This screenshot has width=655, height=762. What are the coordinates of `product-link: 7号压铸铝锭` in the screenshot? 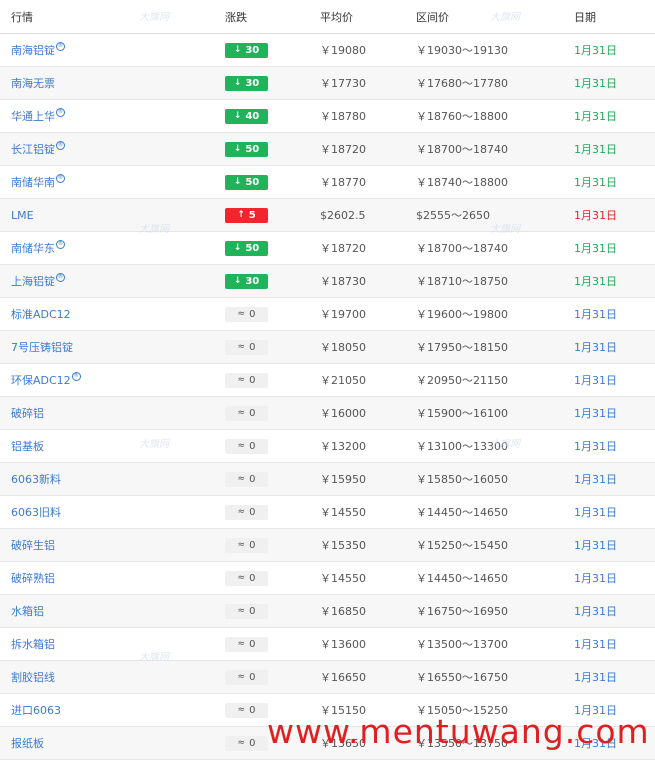 It's located at (42, 347).